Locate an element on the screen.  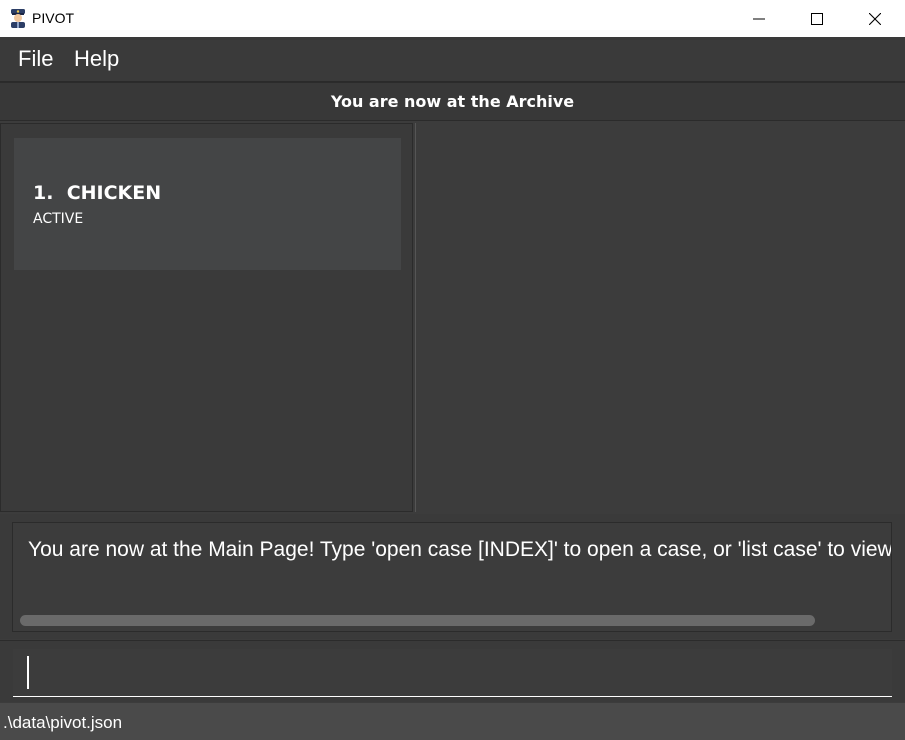
command-box-area is located at coordinates (452, 671).